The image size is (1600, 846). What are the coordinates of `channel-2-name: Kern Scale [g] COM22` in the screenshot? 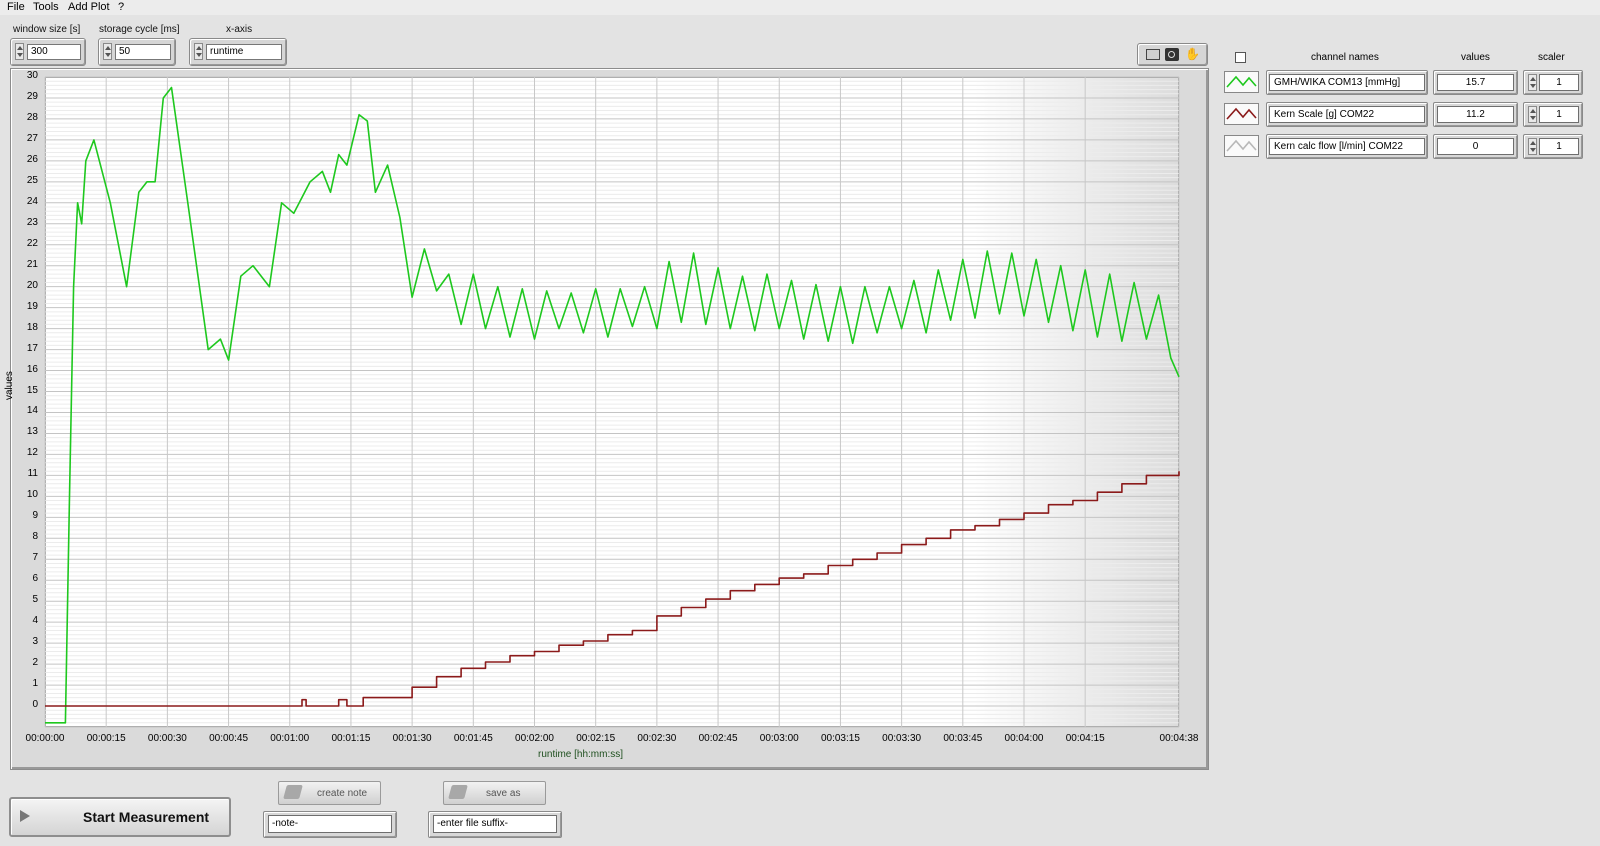 It's located at (1347, 114).